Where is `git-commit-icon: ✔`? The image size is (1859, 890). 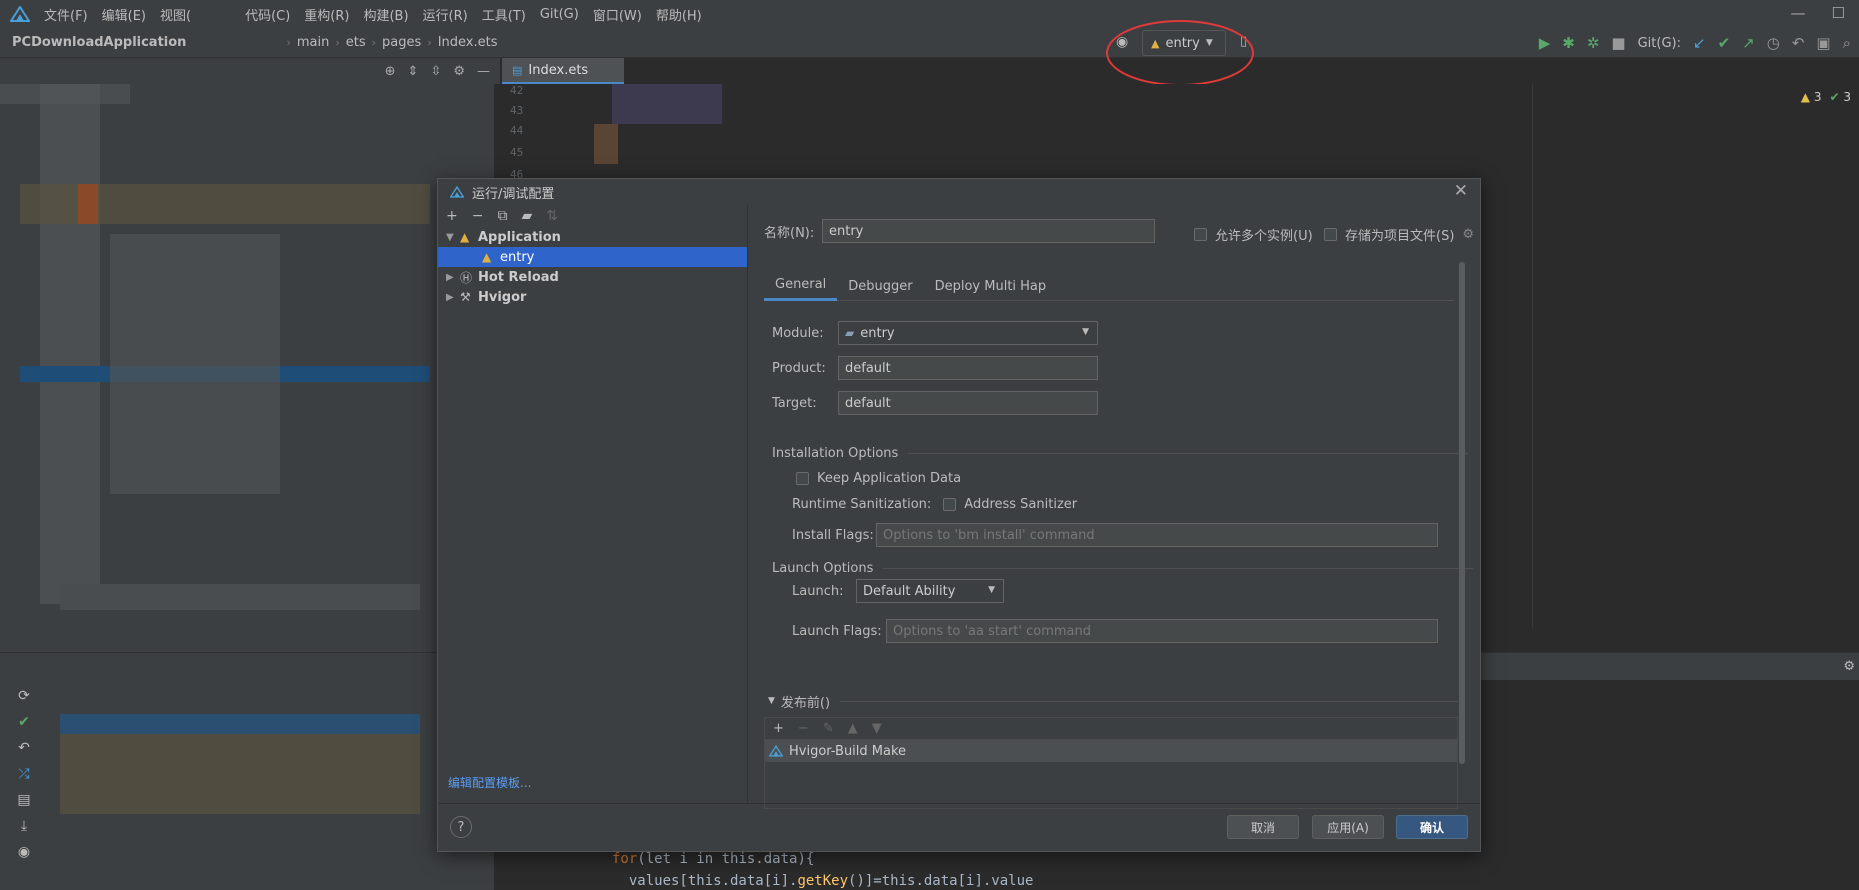
git-commit-icon: ✔ is located at coordinates (1724, 43).